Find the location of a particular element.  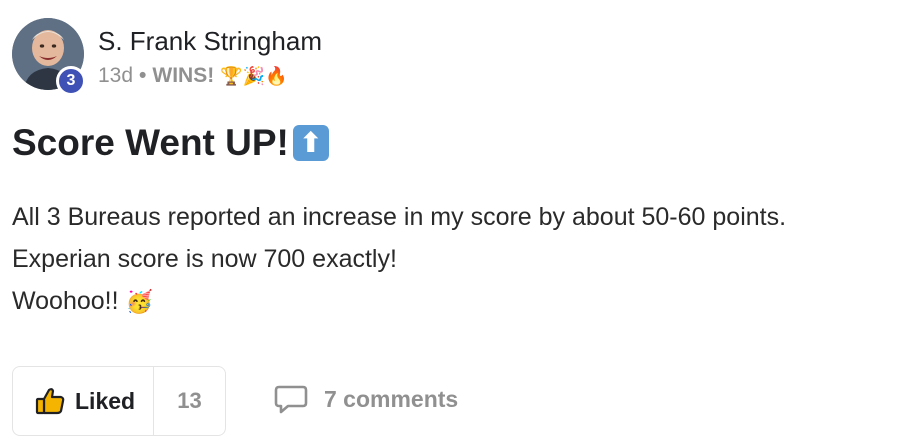

post-body-line-2: Experian score is now 700 exactly! is located at coordinates (204, 259).